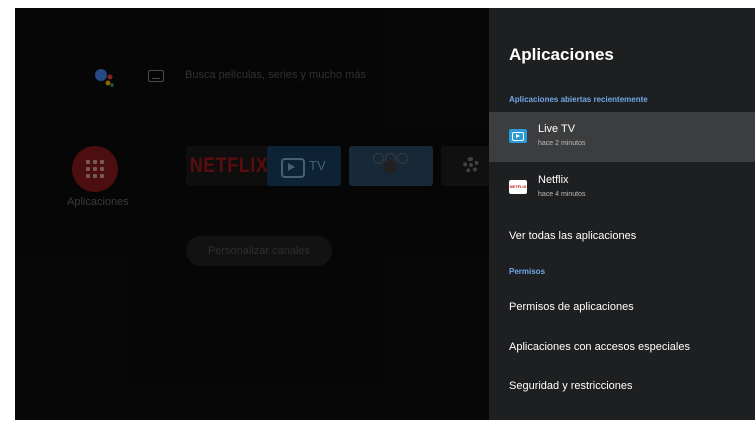  I want to click on recent-app-live-tv: Live TV hace 2 minutos, so click(622, 137).